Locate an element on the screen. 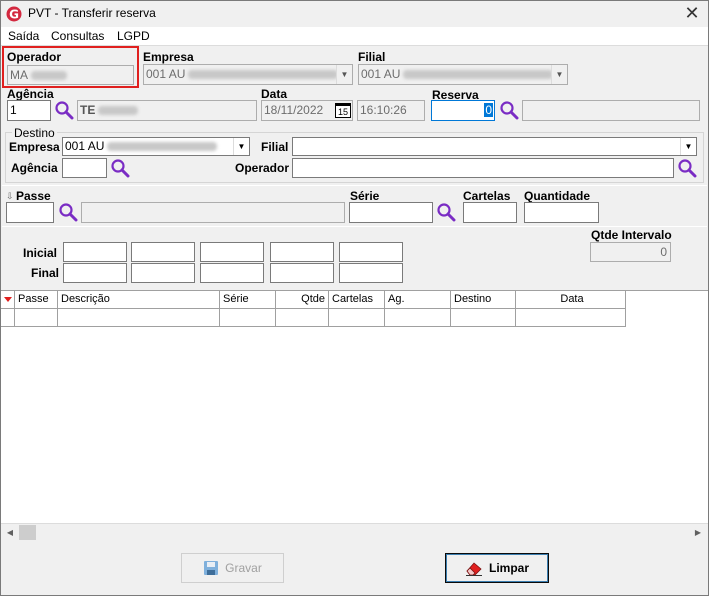 This screenshot has height=596, width=709. destino-empresa-select: 001 AU ▼ is located at coordinates (156, 146).